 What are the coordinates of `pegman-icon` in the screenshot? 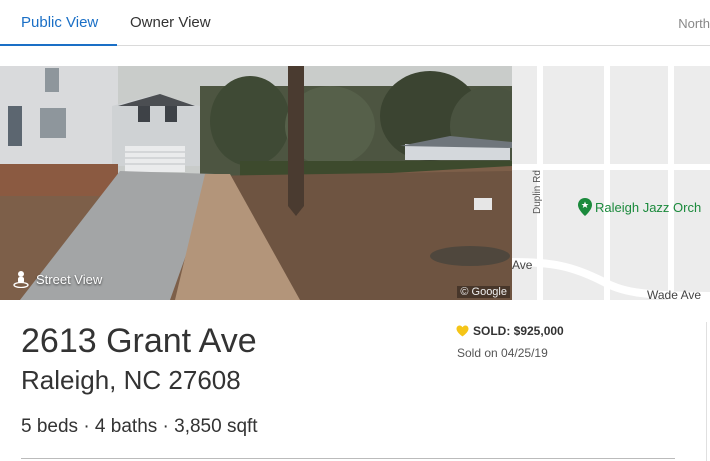 It's located at (21, 279).